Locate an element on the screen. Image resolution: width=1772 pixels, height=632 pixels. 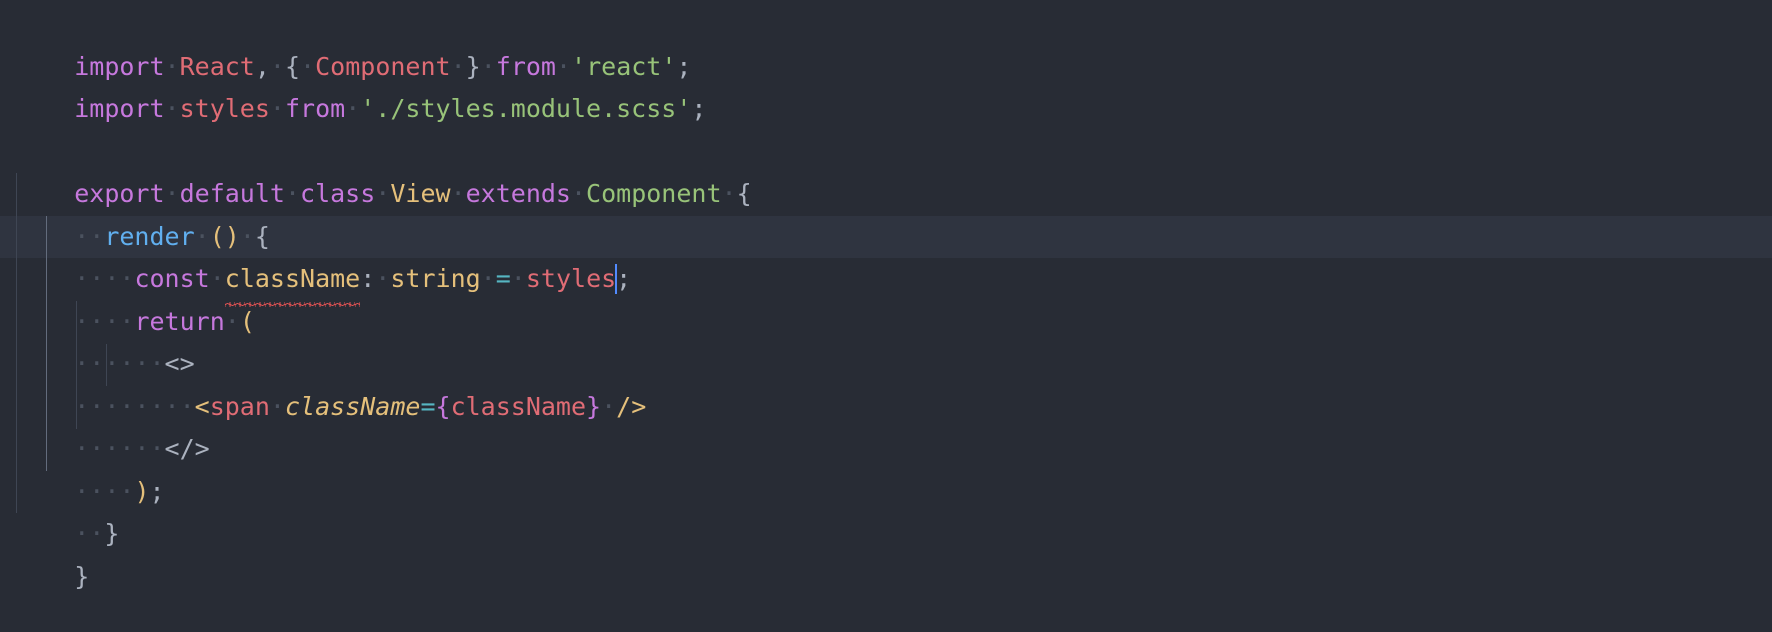
token-paren-open: ( is located at coordinates (247, 321).